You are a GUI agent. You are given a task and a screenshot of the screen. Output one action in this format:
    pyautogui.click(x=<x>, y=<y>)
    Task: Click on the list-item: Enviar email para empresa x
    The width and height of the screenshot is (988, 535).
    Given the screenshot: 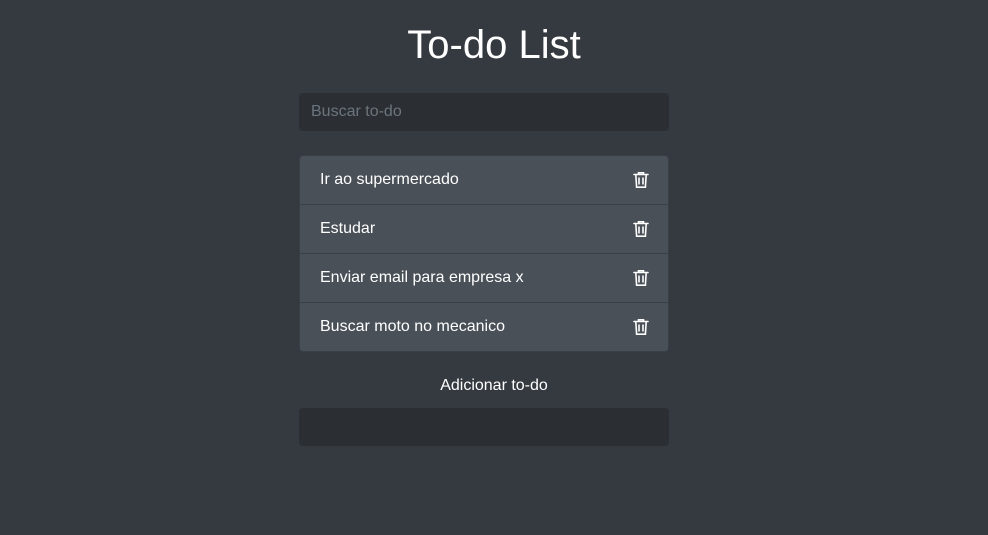 What is the action you would take?
    pyautogui.click(x=484, y=278)
    